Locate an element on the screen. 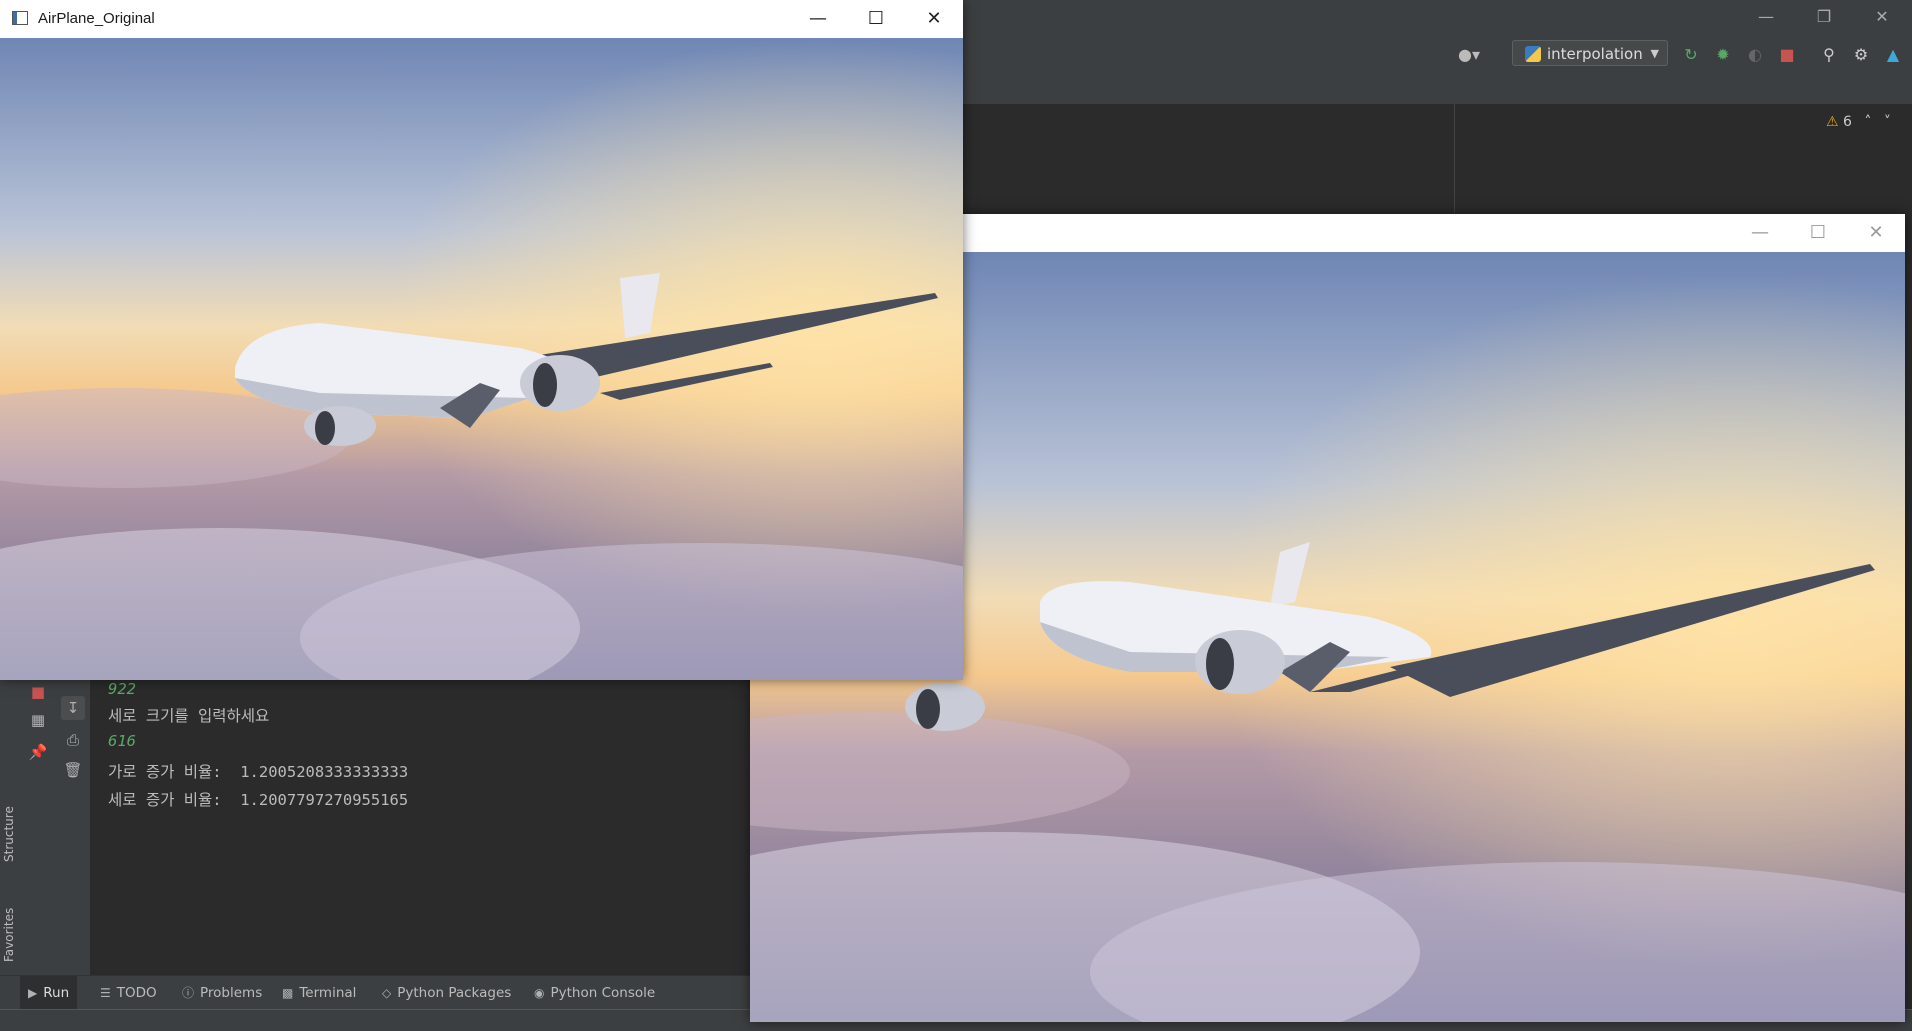 The image size is (1912, 1031). tab-label: Run is located at coordinates (56, 993).